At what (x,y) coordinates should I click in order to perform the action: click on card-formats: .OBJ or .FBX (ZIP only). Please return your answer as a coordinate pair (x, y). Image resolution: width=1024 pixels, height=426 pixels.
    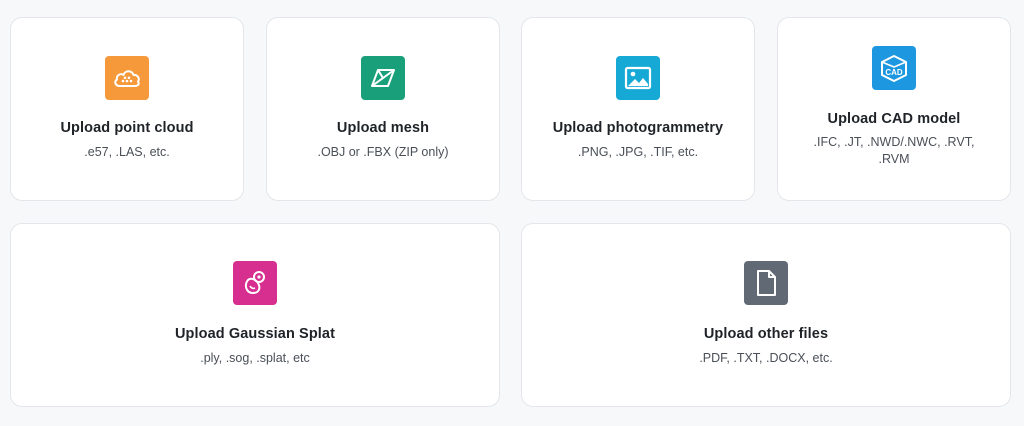
    Looking at the image, I should click on (383, 152).